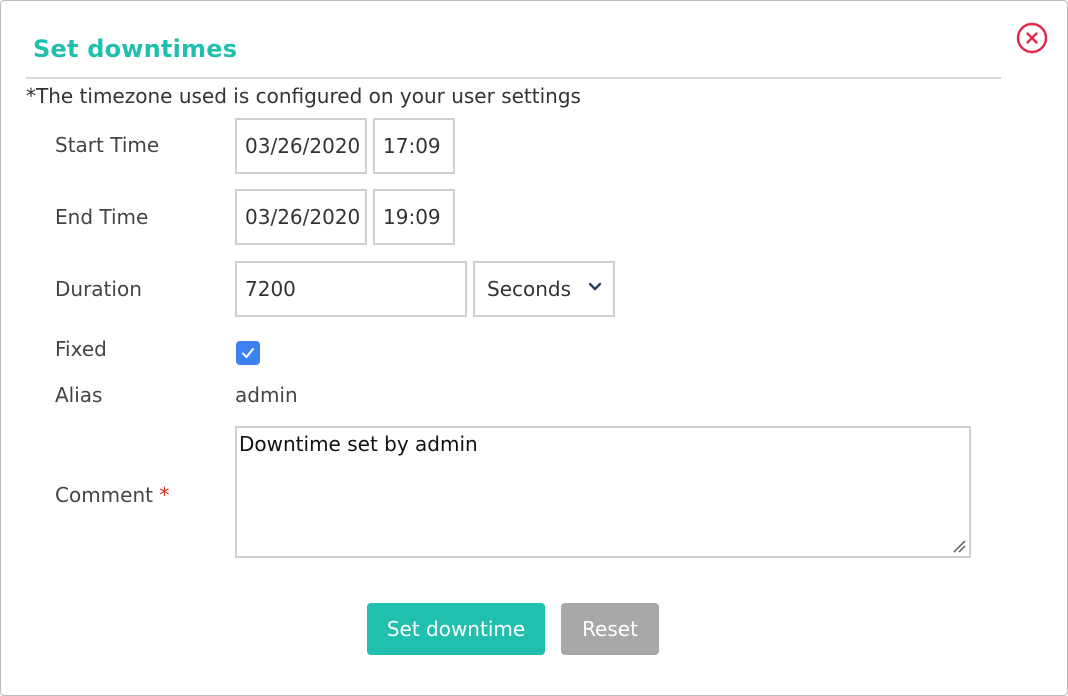 The image size is (1068, 696). I want to click on checkmark-icon, so click(248, 353).